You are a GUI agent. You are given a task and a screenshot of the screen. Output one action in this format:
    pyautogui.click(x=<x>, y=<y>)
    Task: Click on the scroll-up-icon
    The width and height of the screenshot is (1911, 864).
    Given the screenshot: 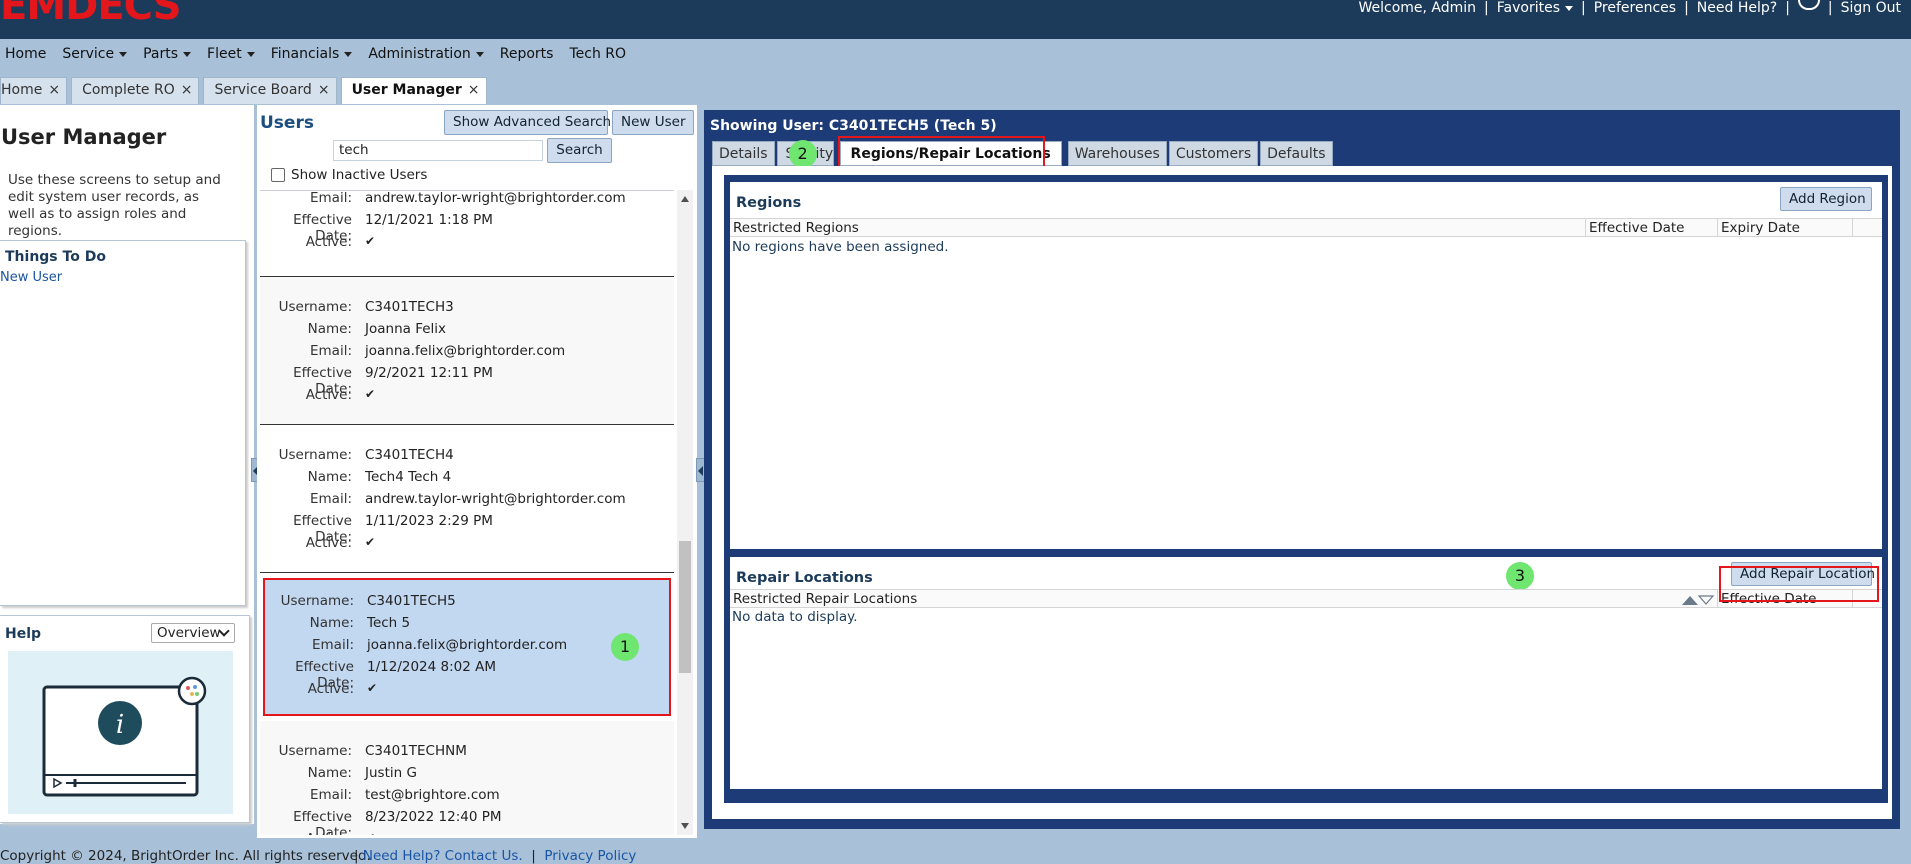 What is the action you would take?
    pyautogui.click(x=685, y=199)
    